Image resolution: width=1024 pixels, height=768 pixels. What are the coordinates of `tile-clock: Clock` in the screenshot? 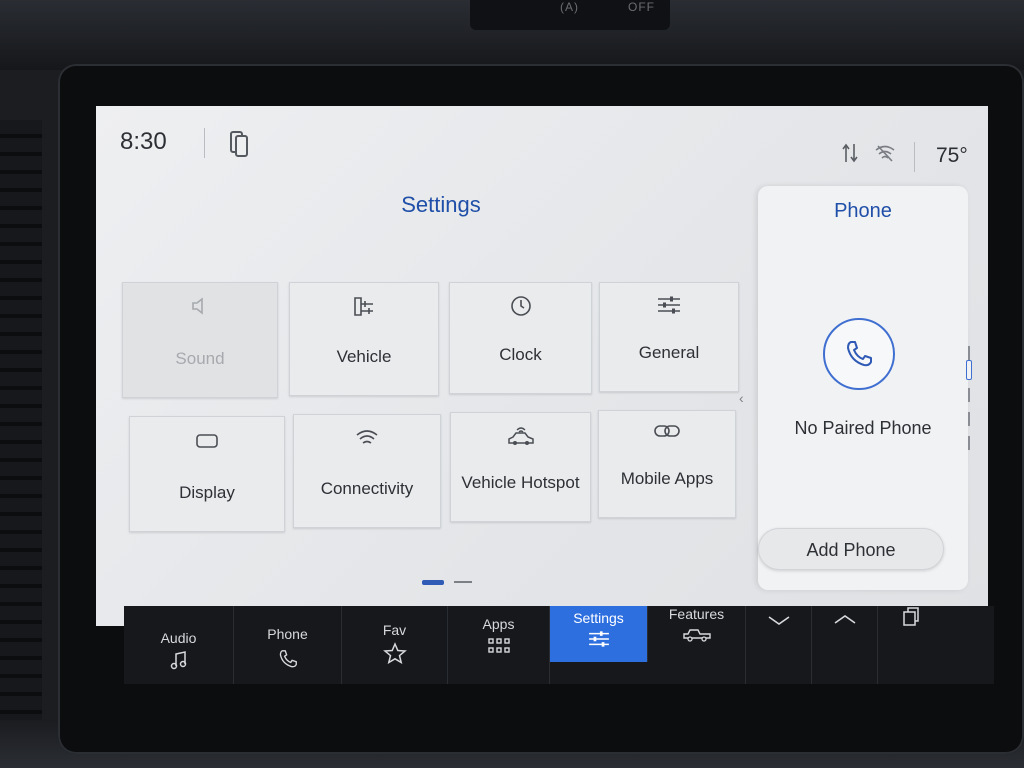 It's located at (520, 338).